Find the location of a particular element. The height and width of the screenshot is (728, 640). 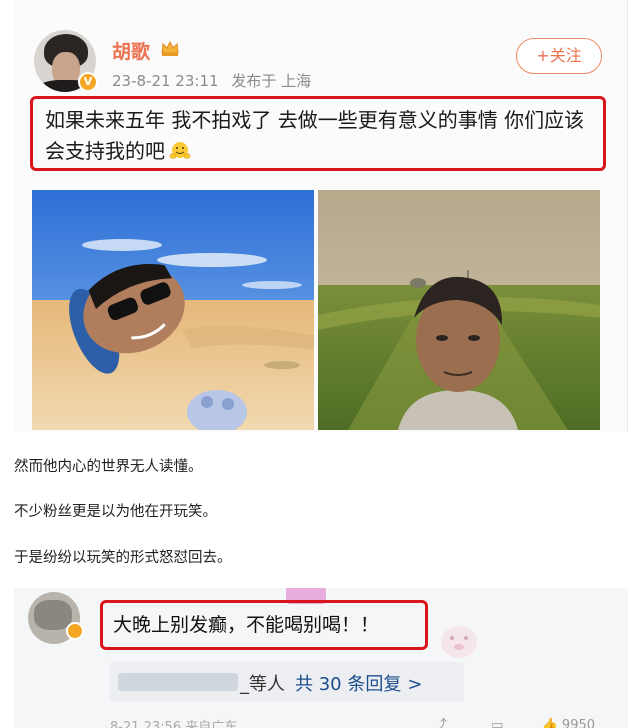

post-text-highlight: 如果未来五年 我不拍戏了 去做一些更有意义的事情 你们应该会支持我的吧 is located at coordinates (318, 133).